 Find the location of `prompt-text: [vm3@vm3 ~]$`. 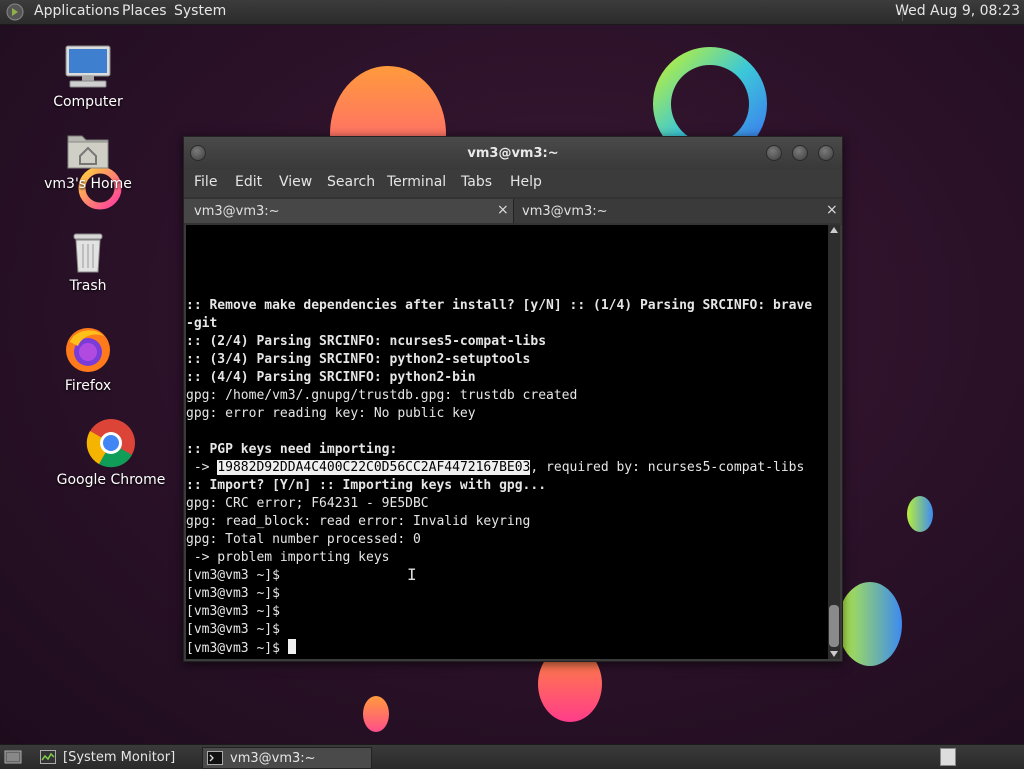

prompt-text: [vm3@vm3 ~]$ is located at coordinates (237, 648).